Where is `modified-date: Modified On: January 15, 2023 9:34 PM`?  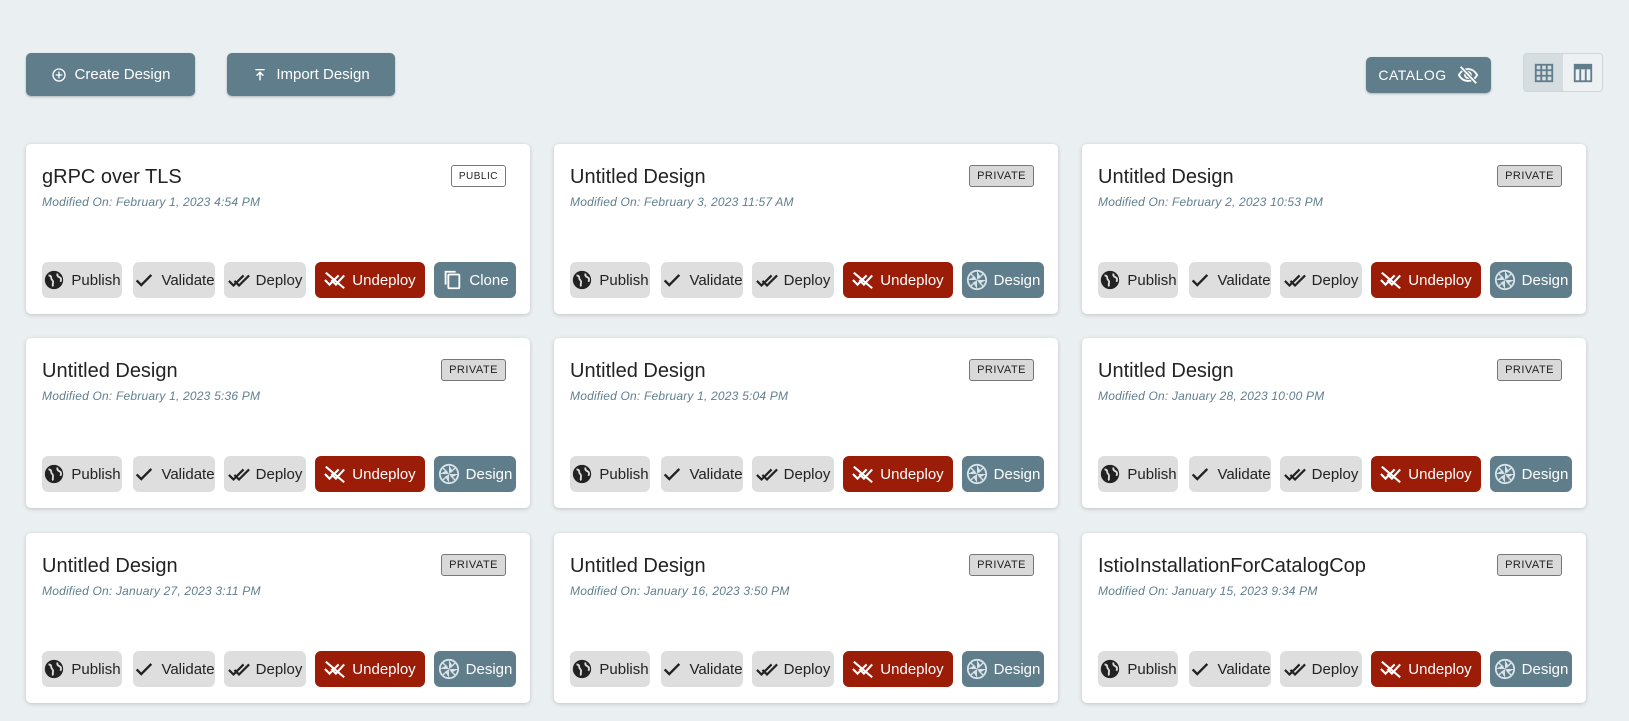 modified-date: Modified On: January 15, 2023 9:34 PM is located at coordinates (1208, 591).